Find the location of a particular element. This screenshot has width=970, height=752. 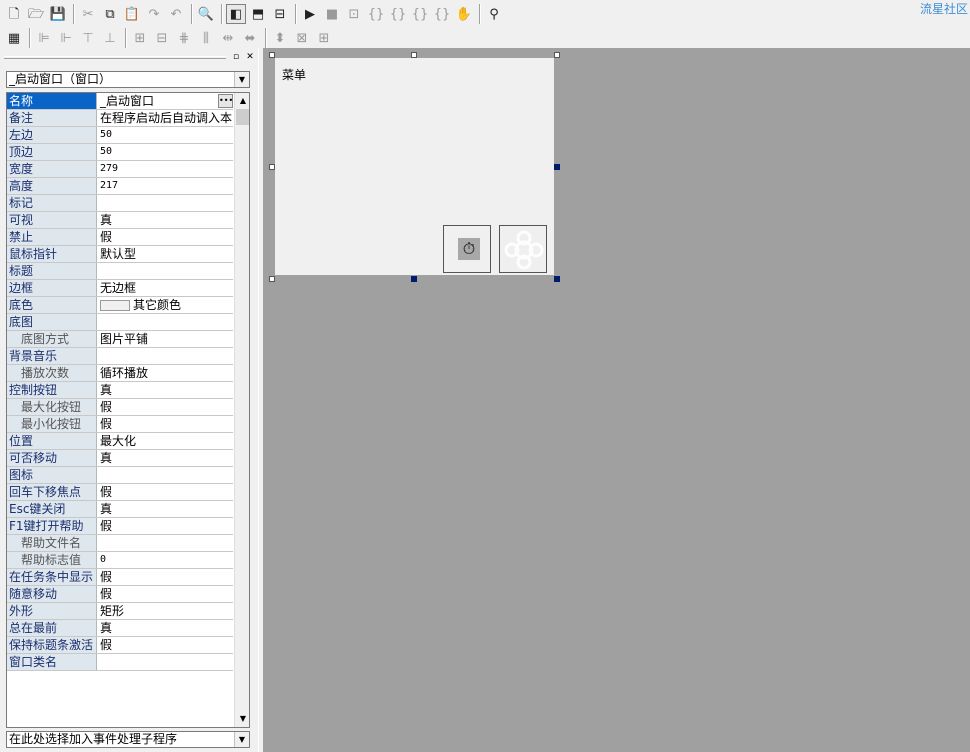

event-handler-select: 在此处选择加入事件处理子程序 ▼ is located at coordinates (128, 739).